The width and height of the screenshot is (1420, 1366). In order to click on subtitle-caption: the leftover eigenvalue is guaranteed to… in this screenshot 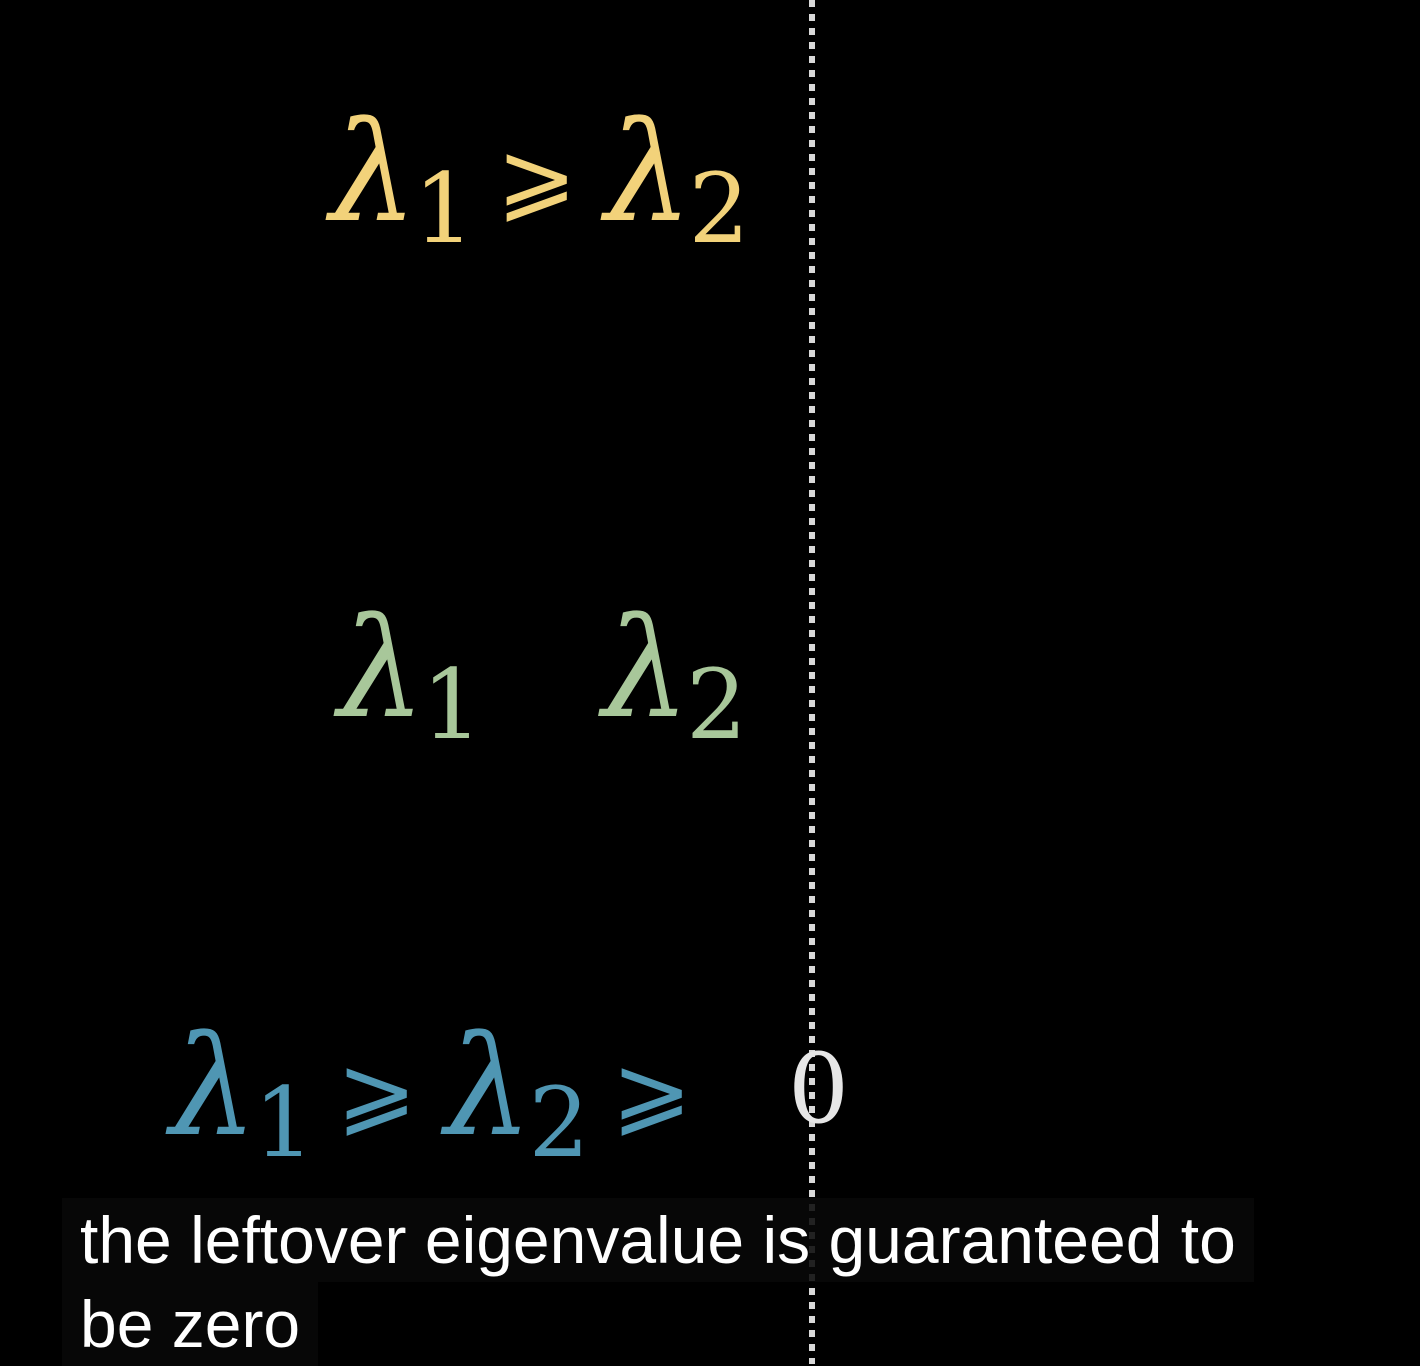, I will do `click(658, 1282)`.